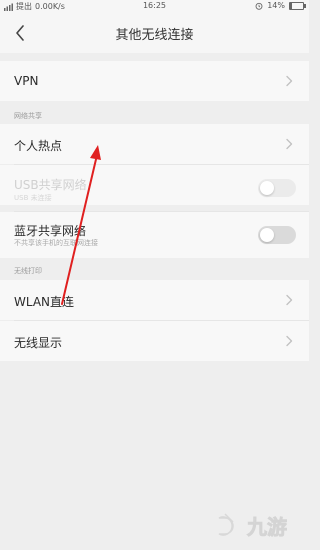 This screenshot has height=550, width=320. What do you see at coordinates (297, 5) in the screenshot?
I see `battery-icon` at bounding box center [297, 5].